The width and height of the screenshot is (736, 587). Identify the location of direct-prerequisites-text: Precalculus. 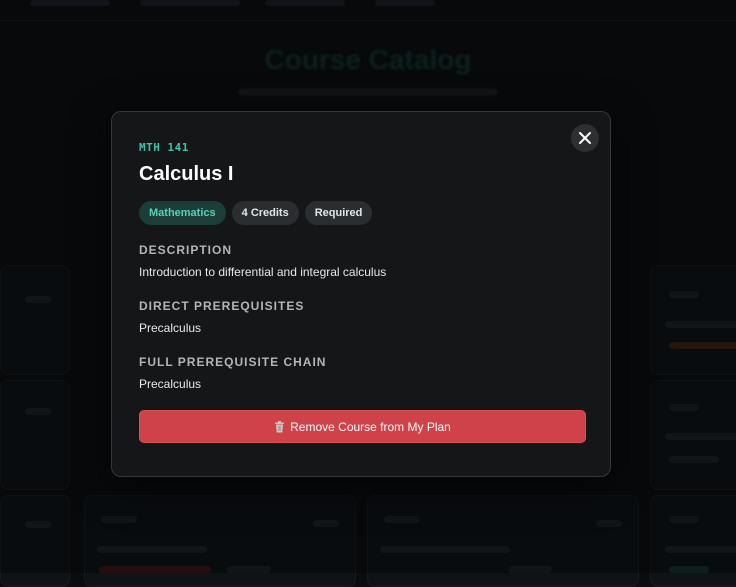
(170, 328).